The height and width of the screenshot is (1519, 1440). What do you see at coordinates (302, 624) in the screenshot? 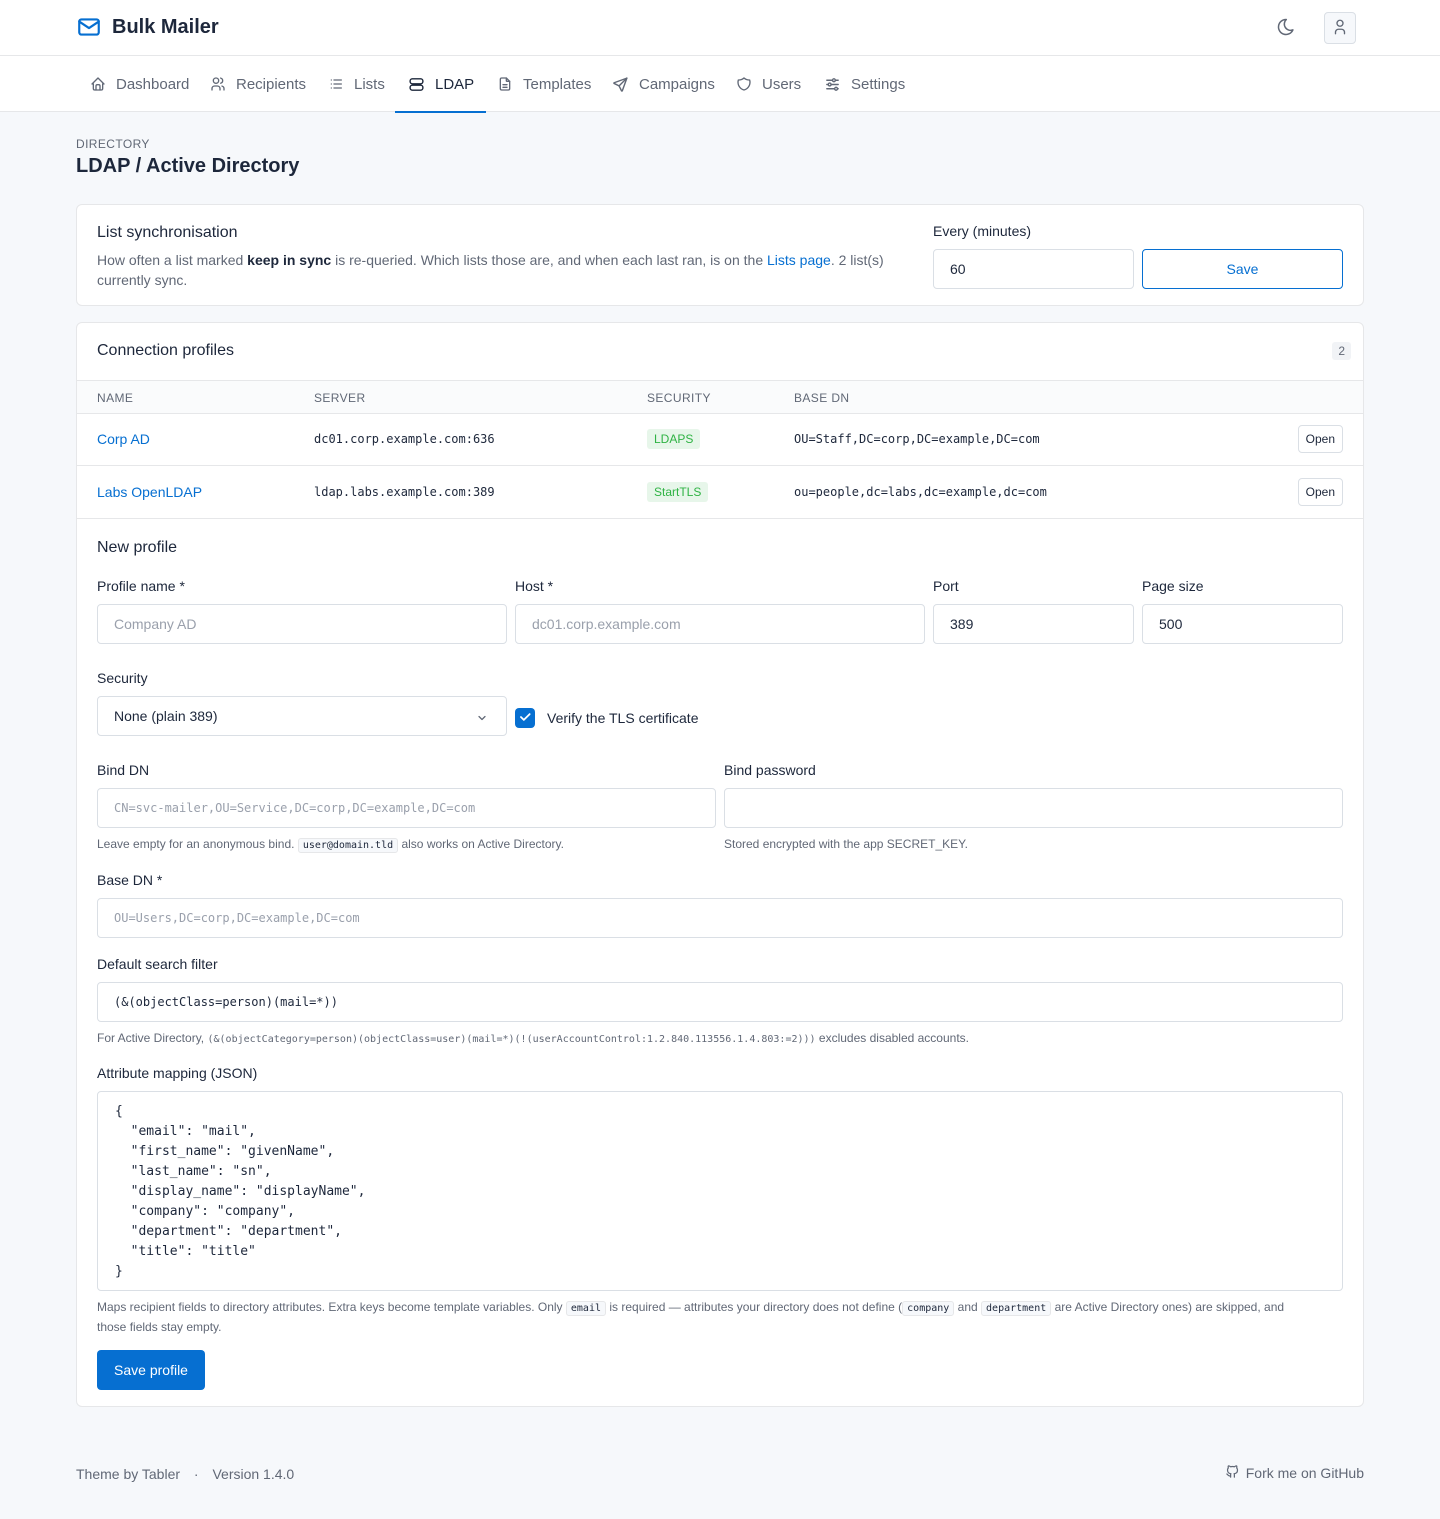
I see `profile-name-input: Company AD` at bounding box center [302, 624].